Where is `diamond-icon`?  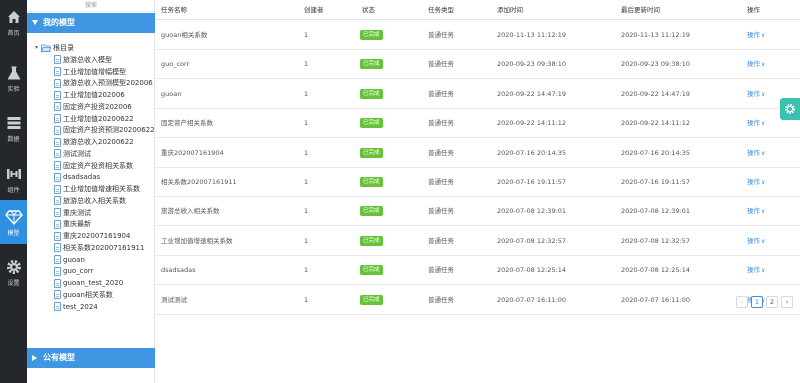
diamond-icon is located at coordinates (13, 217).